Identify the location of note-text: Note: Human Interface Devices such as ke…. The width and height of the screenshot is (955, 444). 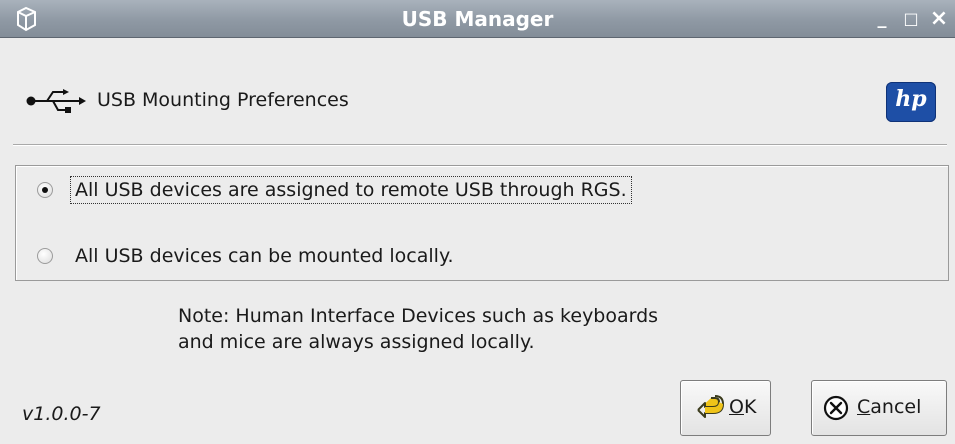
(418, 329).